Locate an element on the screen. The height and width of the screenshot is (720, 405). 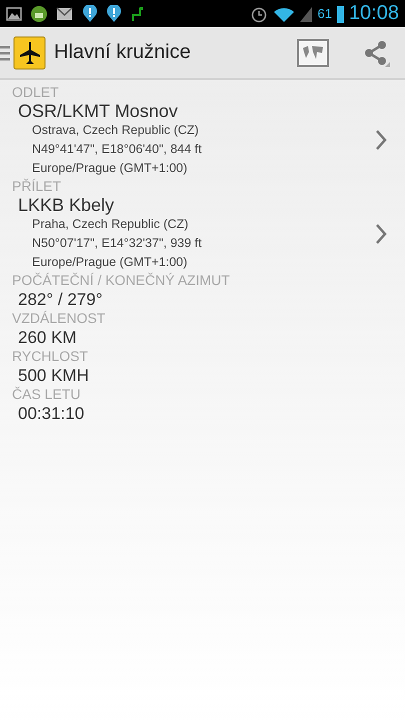
wifi-icon is located at coordinates (284, 14).